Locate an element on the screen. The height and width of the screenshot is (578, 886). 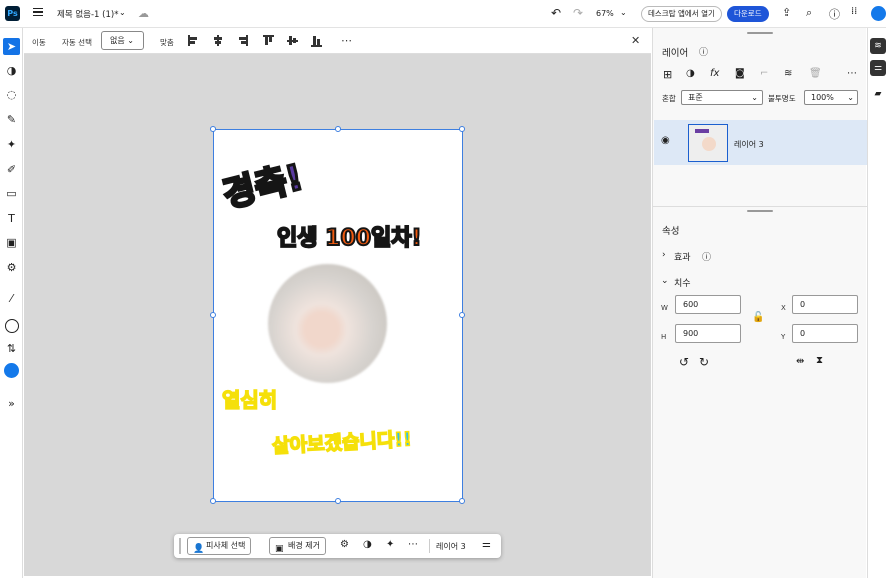
align-center-h-icon is located at coordinates (218, 40).